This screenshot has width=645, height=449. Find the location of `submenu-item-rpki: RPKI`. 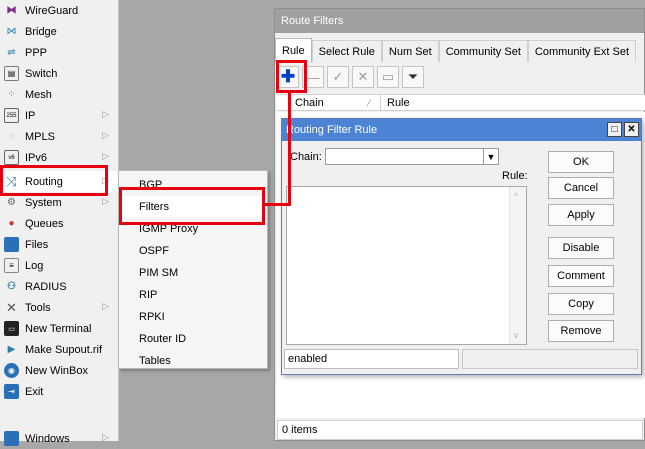

submenu-item-rpki: RPKI is located at coordinates (193, 316).